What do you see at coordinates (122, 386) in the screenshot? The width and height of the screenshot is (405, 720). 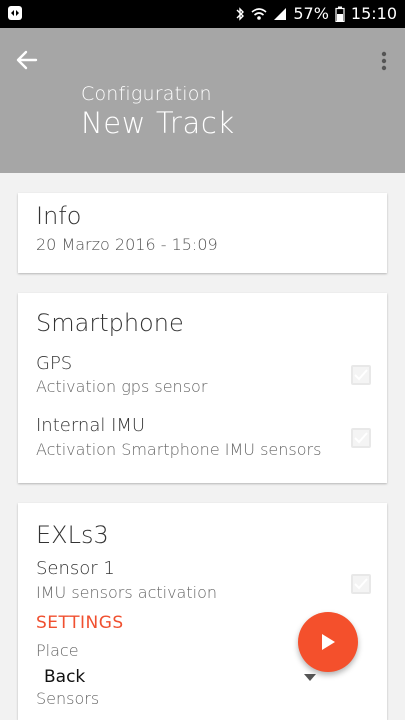 I see `gps-description: Activation gps sensor` at bounding box center [122, 386].